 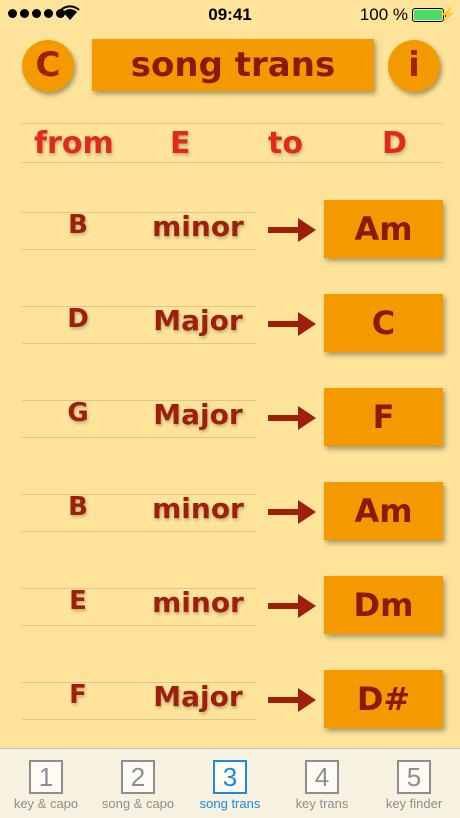 I want to click on tab-label: song & capo, so click(x=138, y=803).